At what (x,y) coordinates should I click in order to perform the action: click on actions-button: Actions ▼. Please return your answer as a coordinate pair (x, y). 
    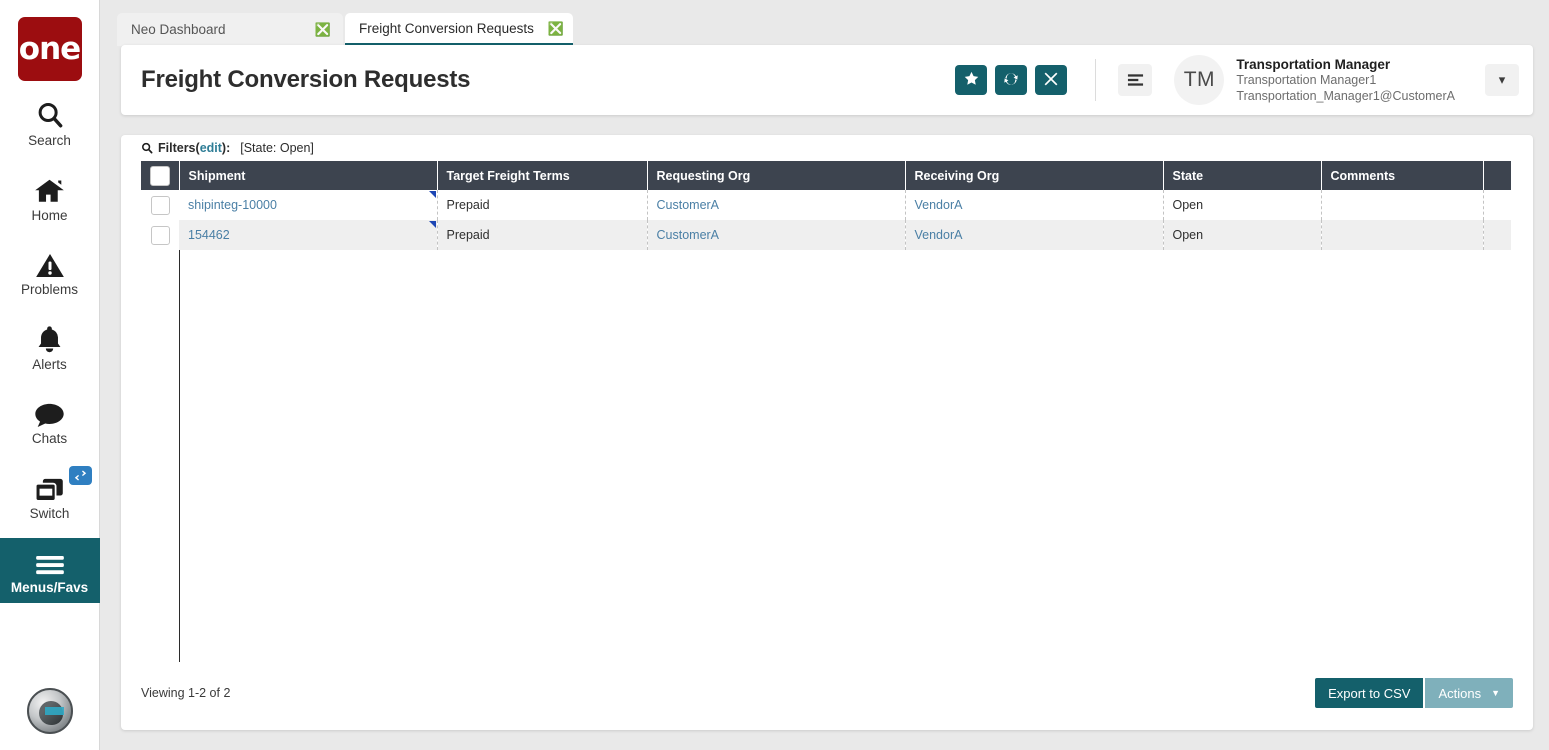
    Looking at the image, I should click on (1469, 693).